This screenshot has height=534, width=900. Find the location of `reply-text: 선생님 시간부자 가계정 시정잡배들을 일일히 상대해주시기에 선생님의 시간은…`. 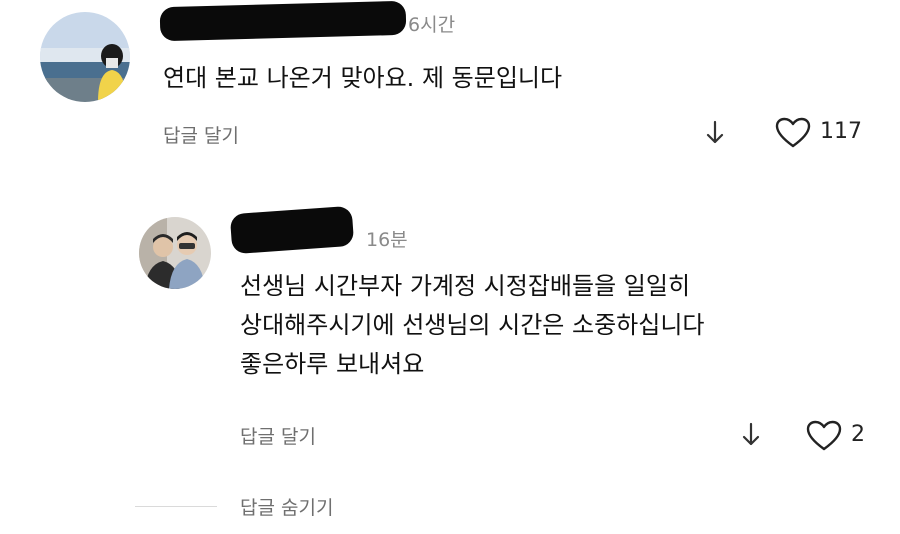

reply-text: 선생님 시간부자 가계정 시정잡배들을 일일히 상대해주시기에 선생님의 시간은… is located at coordinates (472, 325).